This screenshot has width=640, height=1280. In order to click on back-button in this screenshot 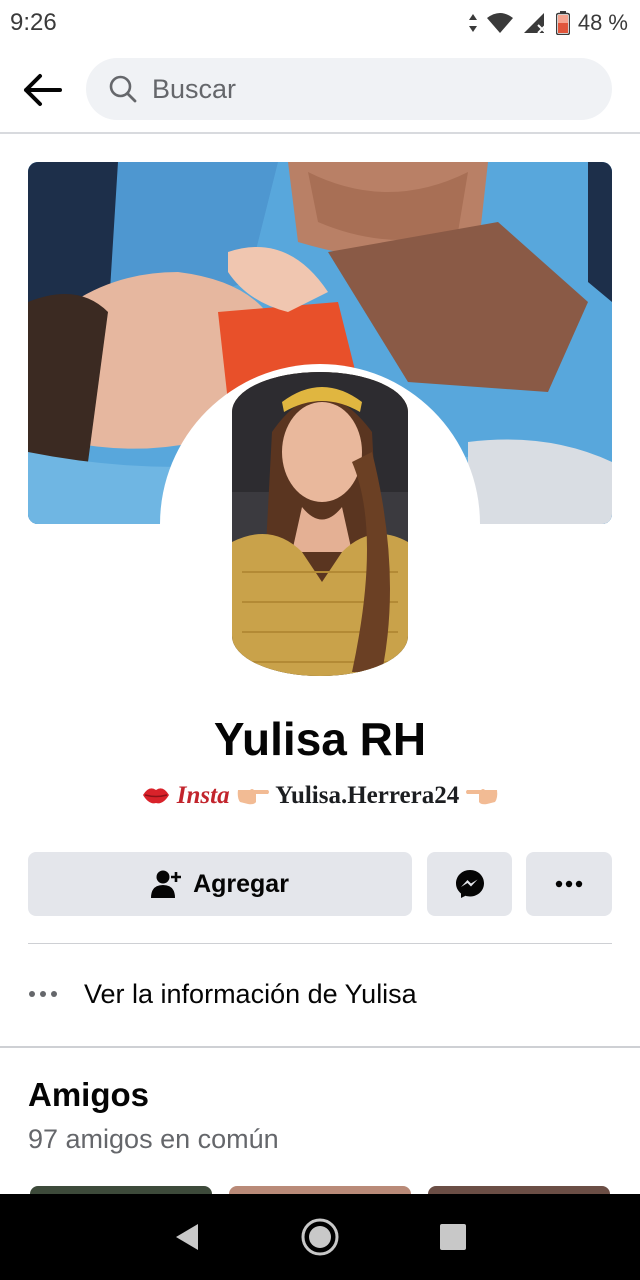, I will do `click(42, 90)`.